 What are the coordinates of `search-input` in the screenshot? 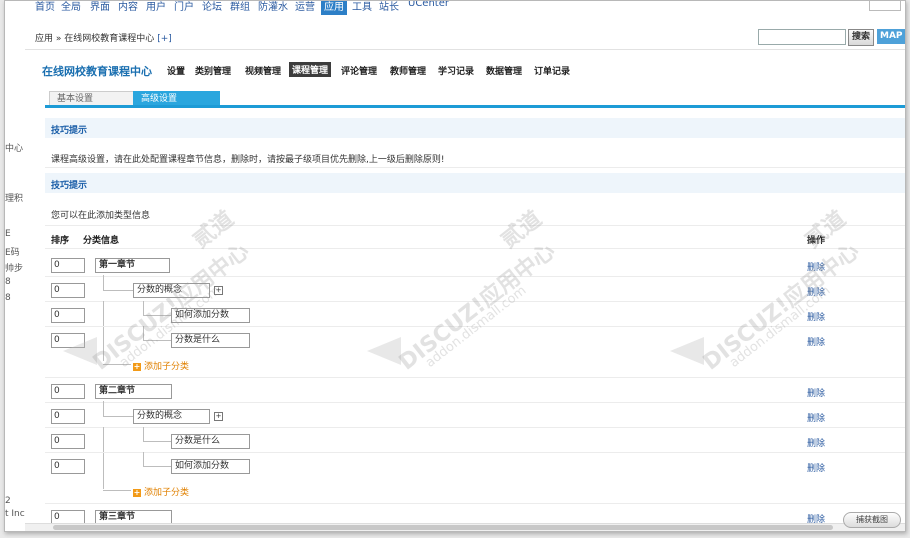 It's located at (802, 37).